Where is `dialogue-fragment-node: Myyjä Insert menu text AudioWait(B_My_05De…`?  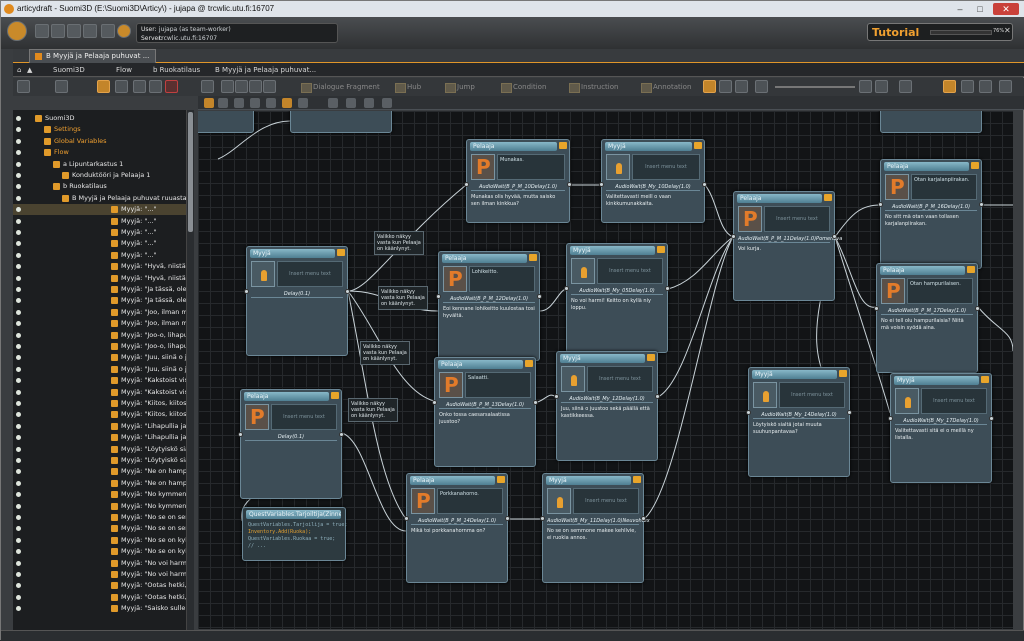
dialogue-fragment-node: Myyjä Insert menu text AudioWait(B_My_05De… is located at coordinates (617, 298).